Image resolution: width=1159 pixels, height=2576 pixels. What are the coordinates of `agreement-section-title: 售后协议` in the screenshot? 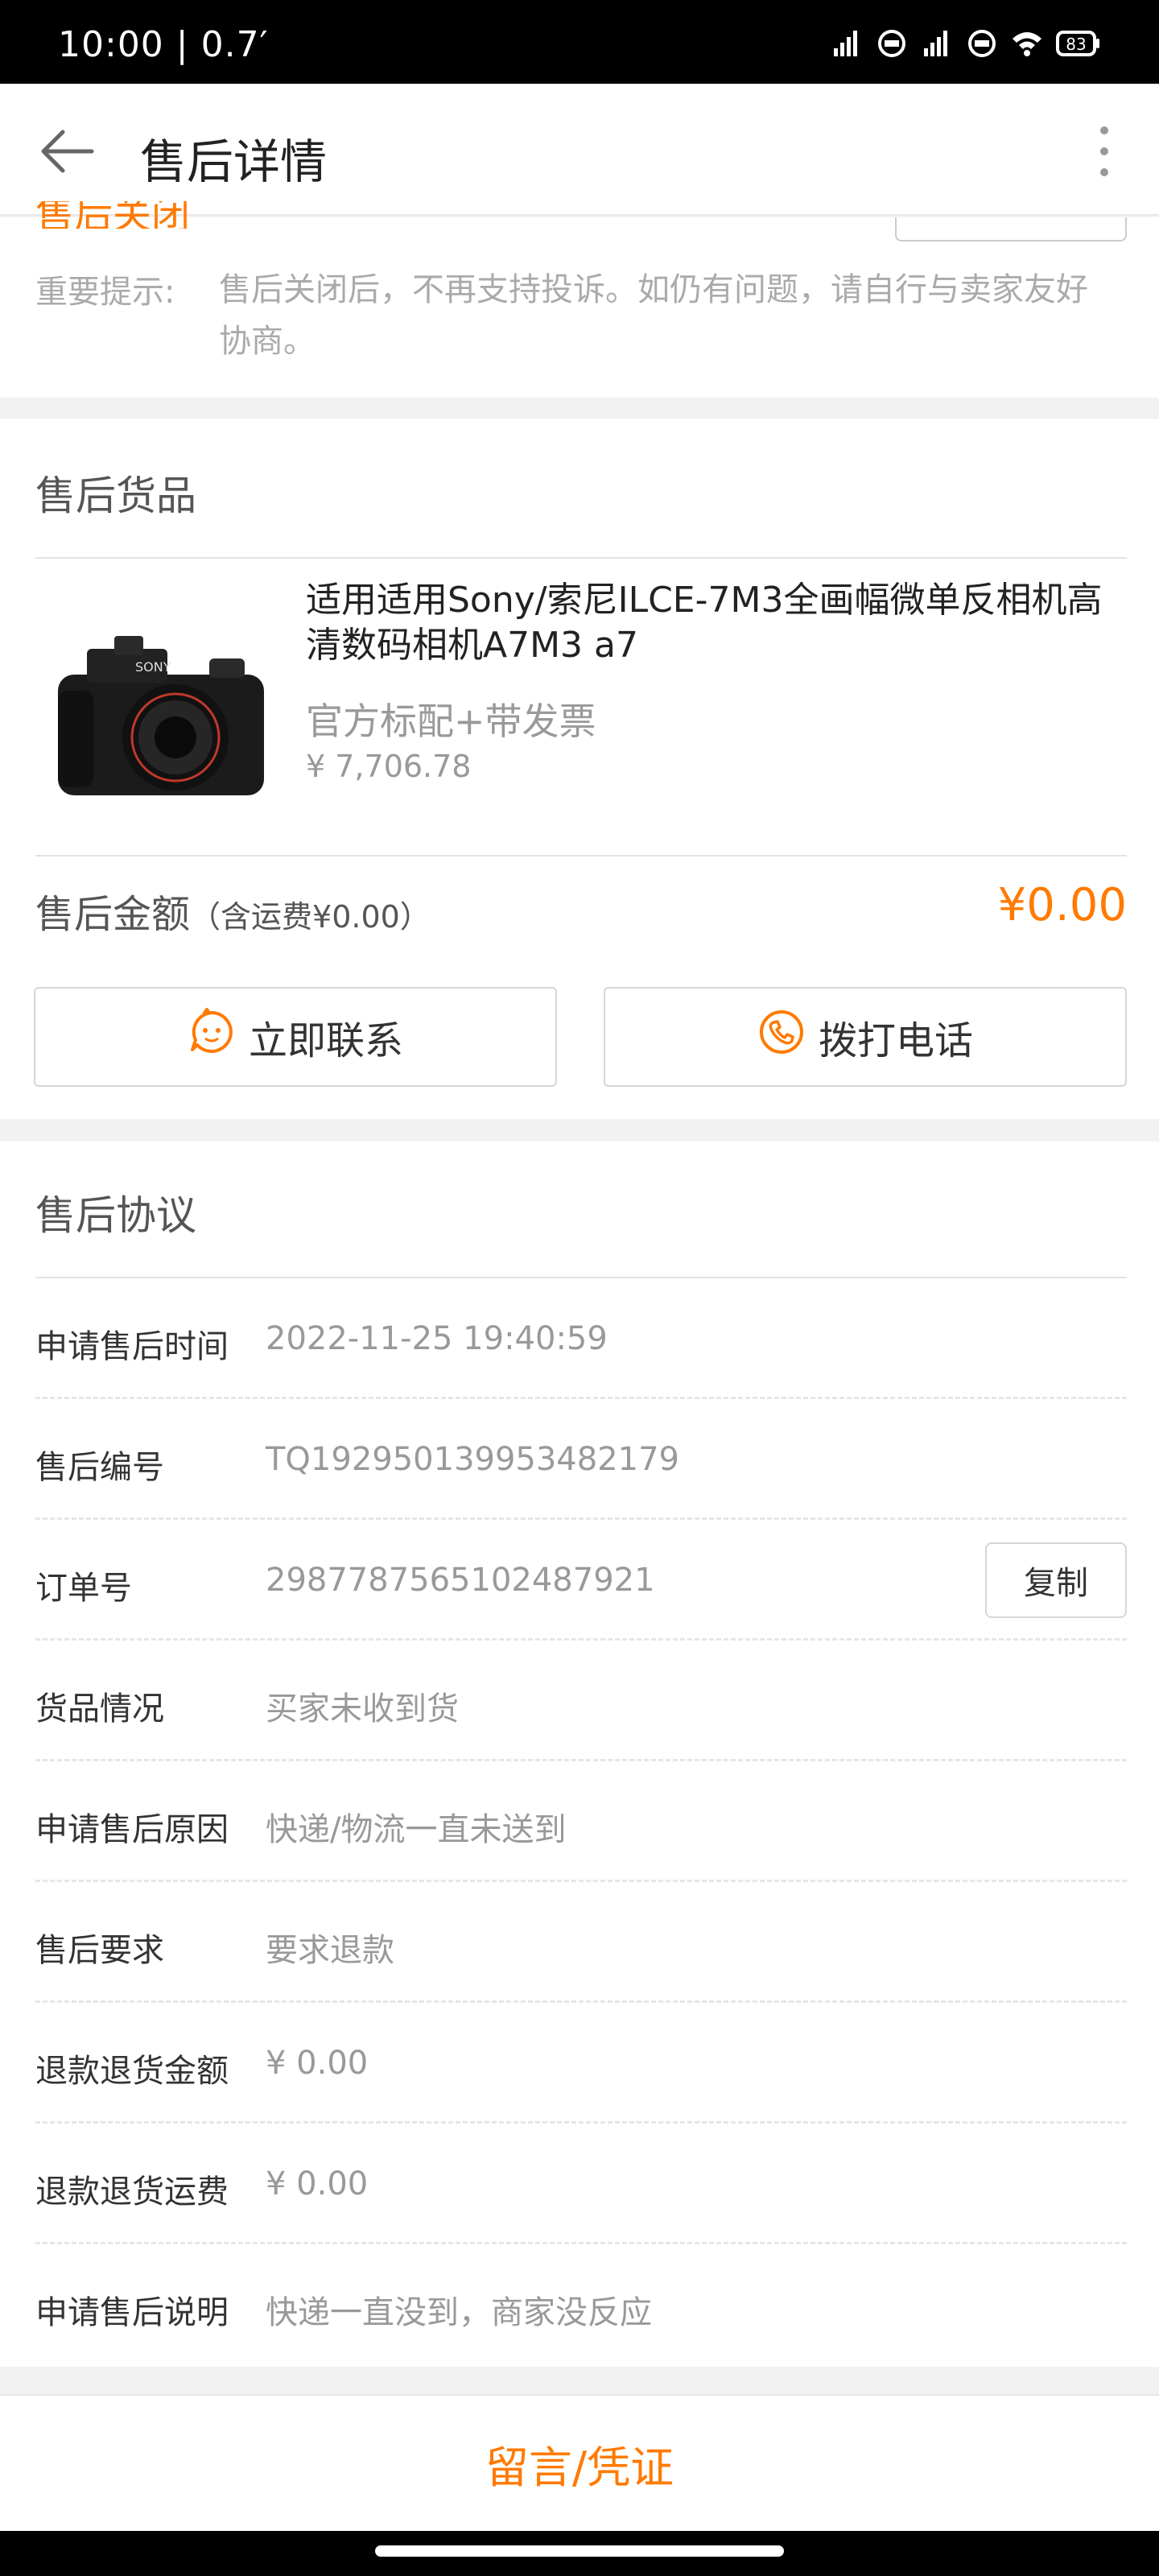 It's located at (115, 1215).